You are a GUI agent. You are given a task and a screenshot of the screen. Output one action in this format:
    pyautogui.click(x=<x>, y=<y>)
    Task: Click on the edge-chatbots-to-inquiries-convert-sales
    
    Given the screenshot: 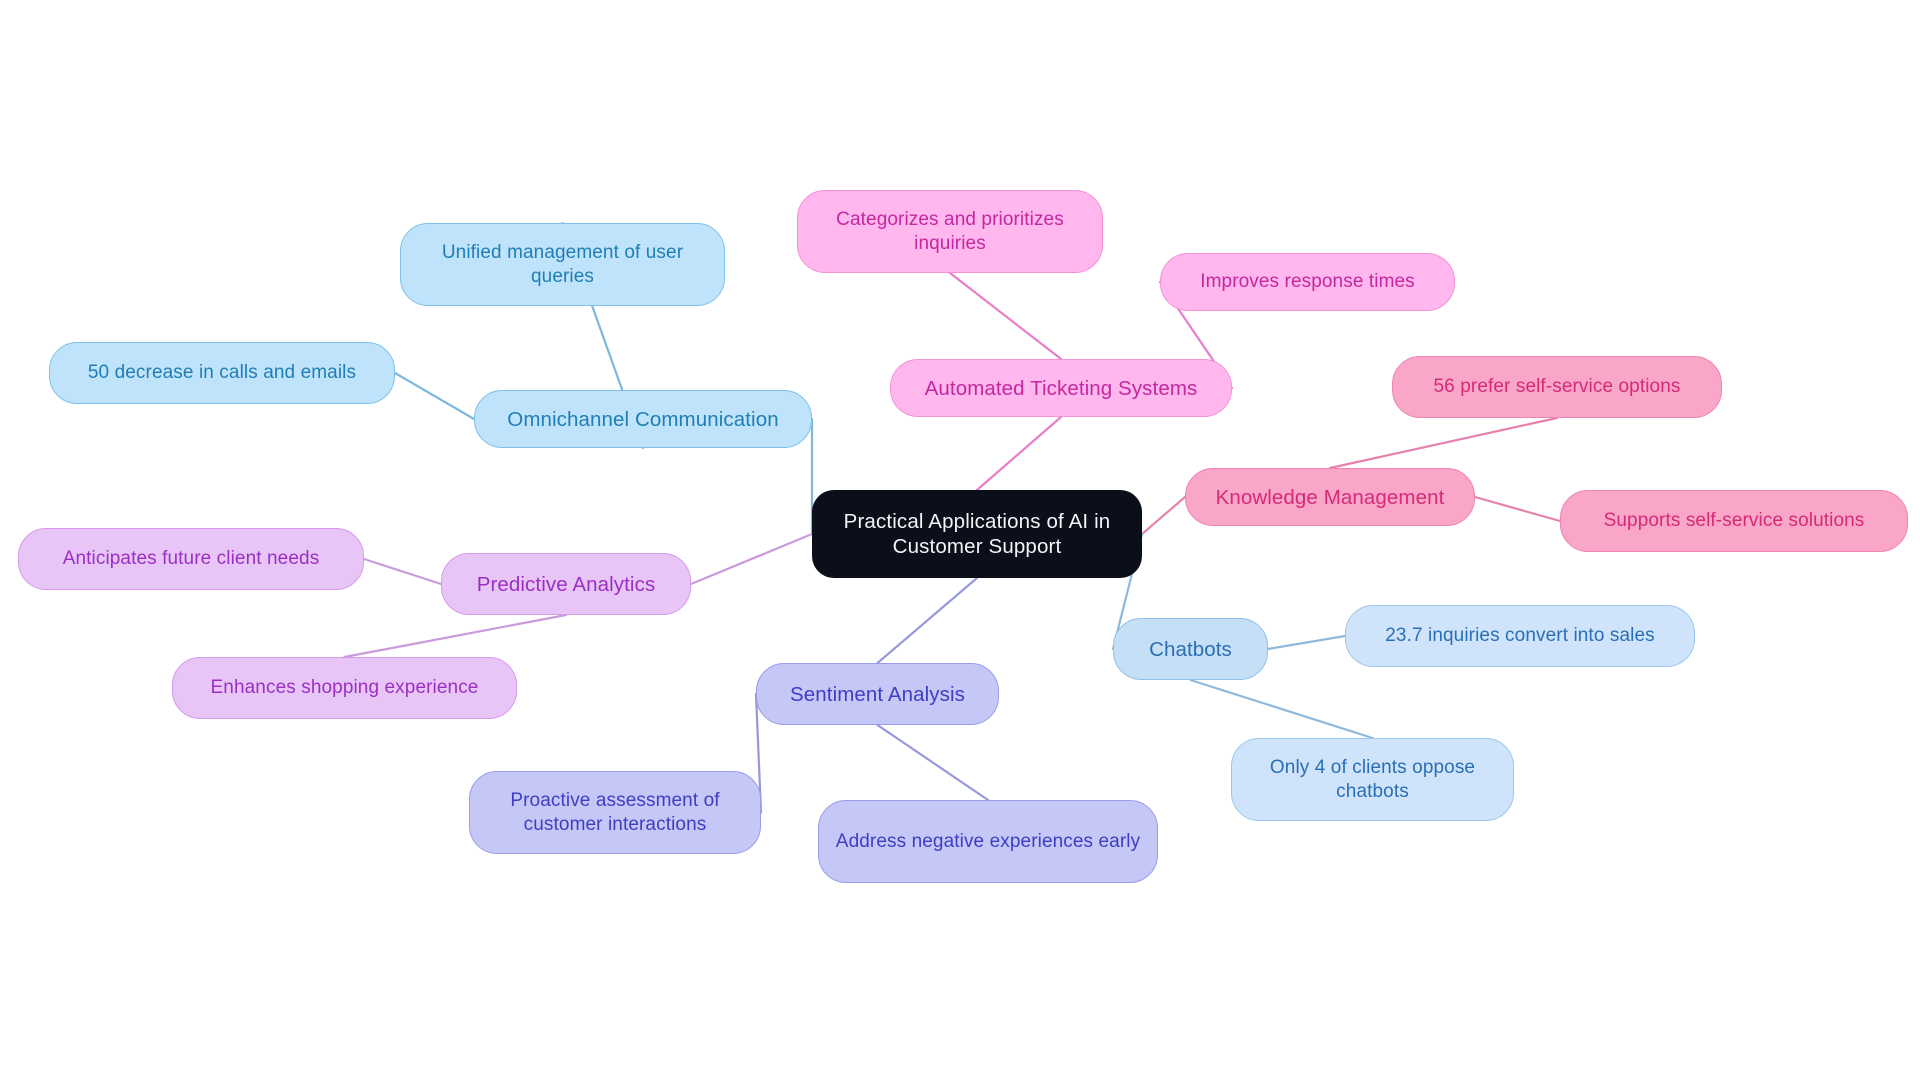 What is the action you would take?
    pyautogui.click(x=1306, y=642)
    